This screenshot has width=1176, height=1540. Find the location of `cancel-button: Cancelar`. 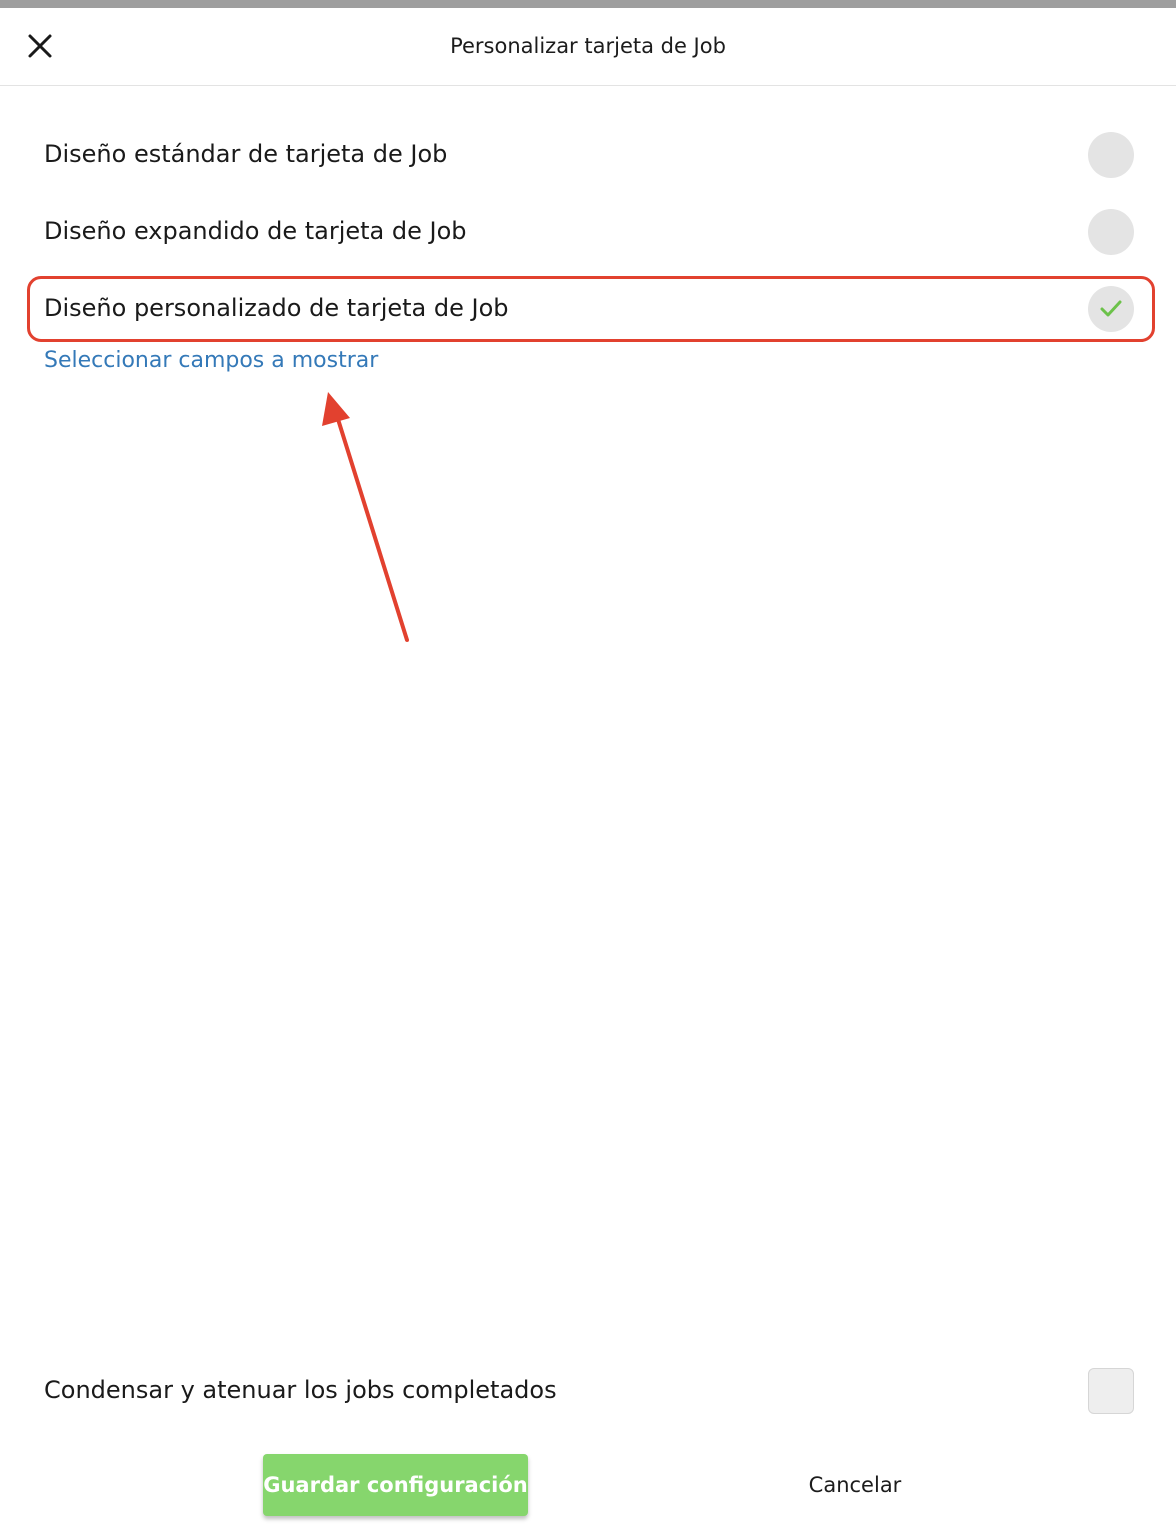

cancel-button: Cancelar is located at coordinates (855, 1485).